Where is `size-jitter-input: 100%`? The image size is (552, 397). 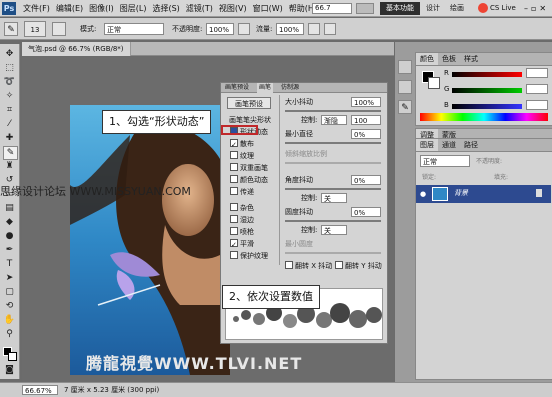 size-jitter-input: 100% is located at coordinates (366, 102).